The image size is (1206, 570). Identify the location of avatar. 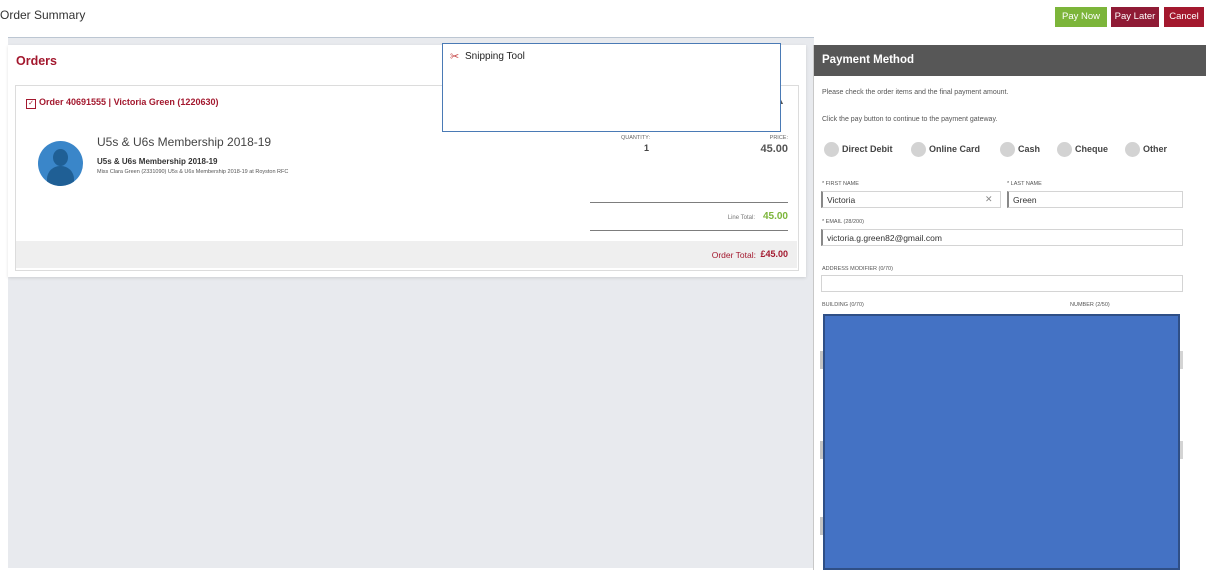
(60, 163).